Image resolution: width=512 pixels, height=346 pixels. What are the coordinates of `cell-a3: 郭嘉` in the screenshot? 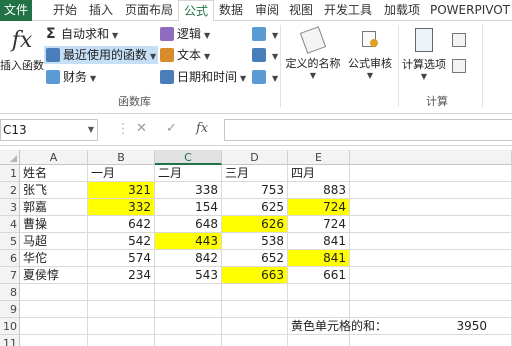 It's located at (54, 207).